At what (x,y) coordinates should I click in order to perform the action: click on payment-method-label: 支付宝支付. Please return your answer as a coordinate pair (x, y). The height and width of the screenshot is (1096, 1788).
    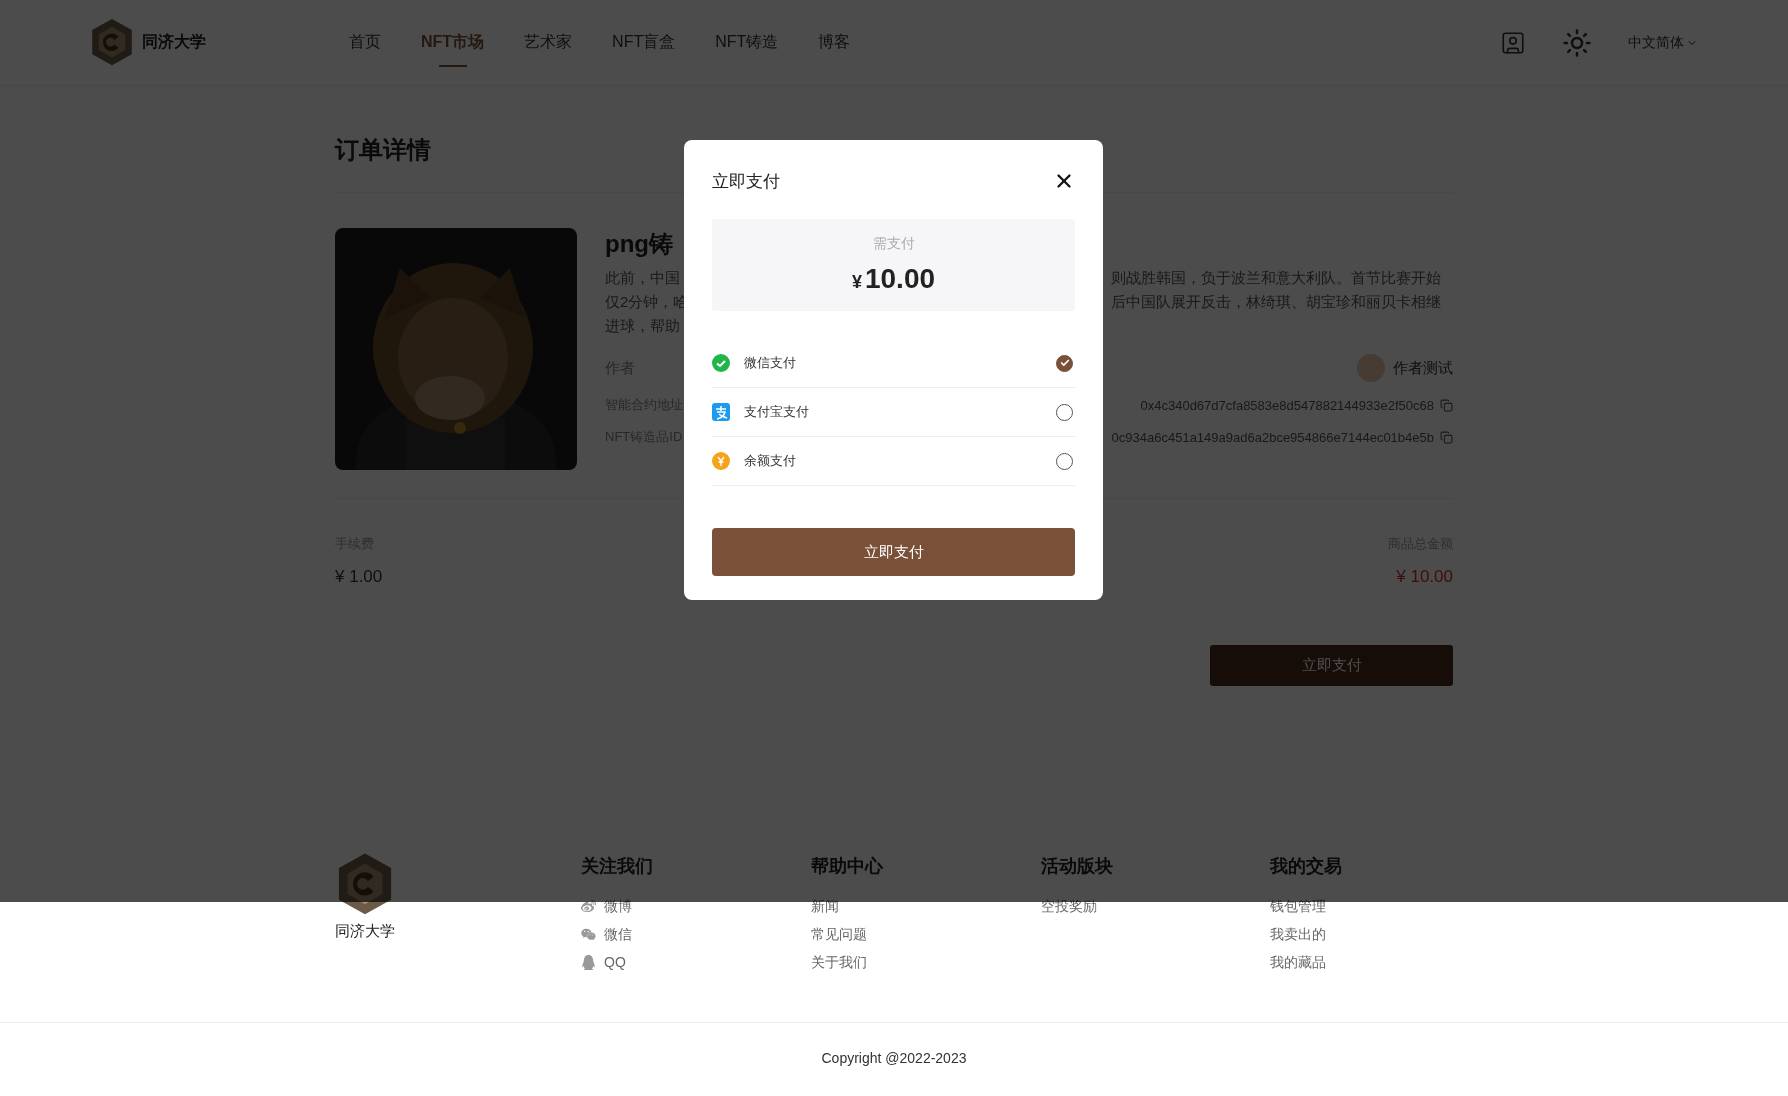
    Looking at the image, I should click on (893, 412).